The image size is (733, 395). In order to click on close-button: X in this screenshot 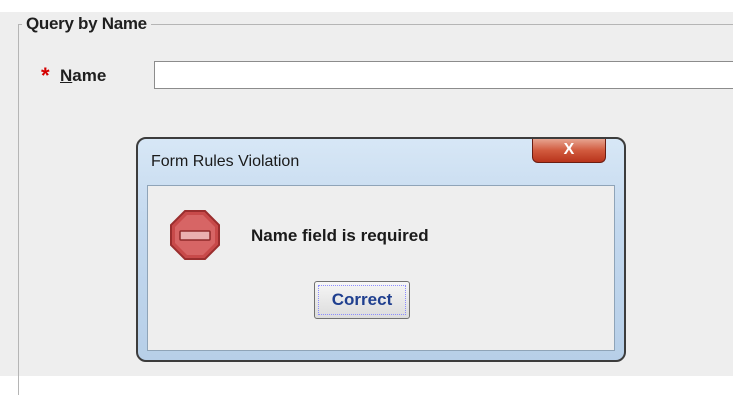, I will do `click(569, 151)`.